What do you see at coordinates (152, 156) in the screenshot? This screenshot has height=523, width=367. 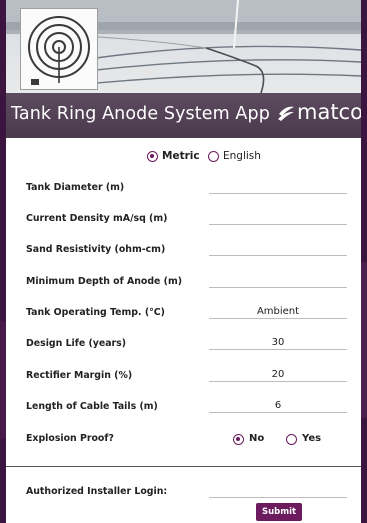 I see `metric-radio` at bounding box center [152, 156].